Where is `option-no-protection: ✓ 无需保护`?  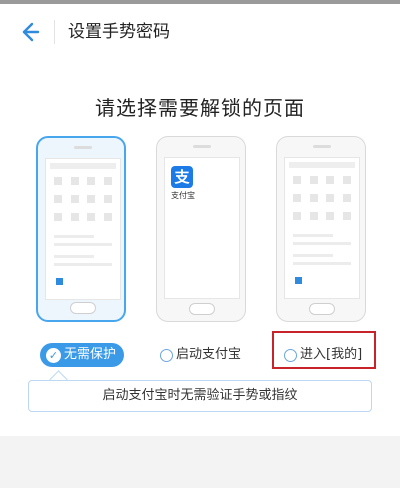
option-no-protection: ✓ 无需保护 is located at coordinates (82, 355).